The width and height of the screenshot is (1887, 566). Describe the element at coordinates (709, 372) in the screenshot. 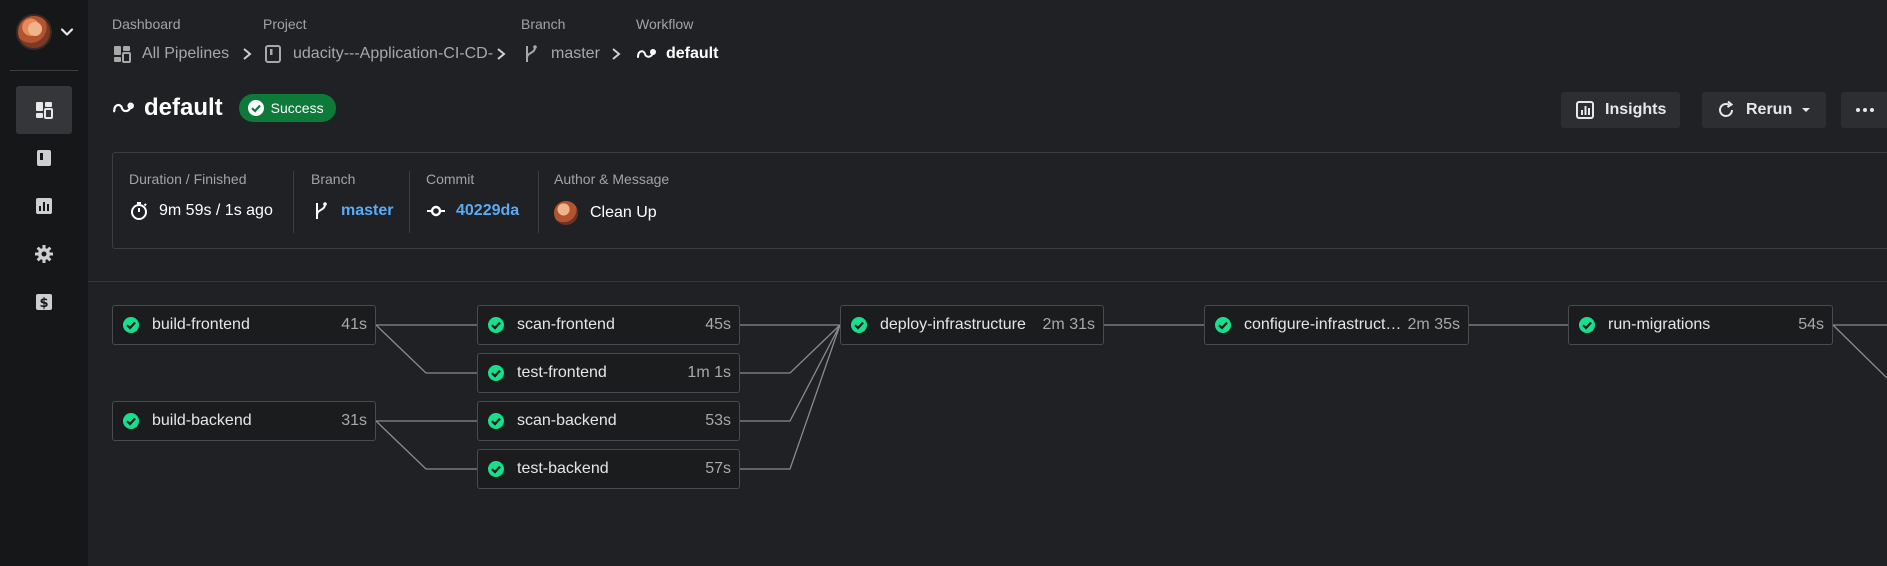

I see `job-duration: 1m 1s` at that location.